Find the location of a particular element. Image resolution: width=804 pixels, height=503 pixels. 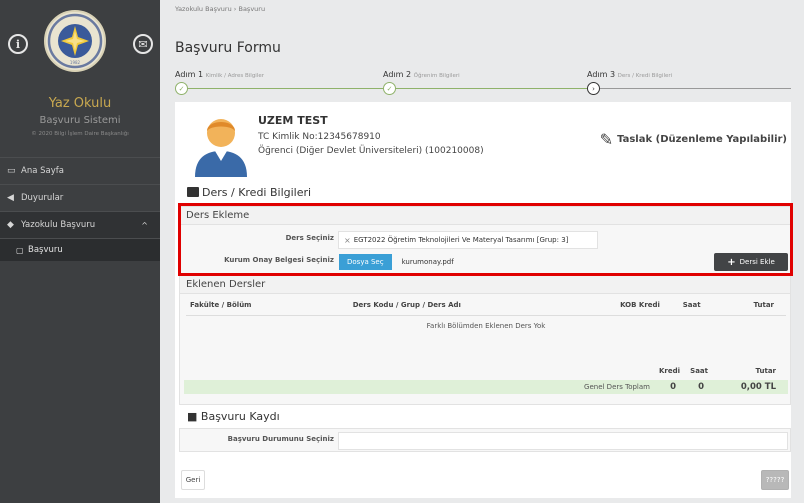

breadcrumb-current: Başvuru is located at coordinates (252, 9).